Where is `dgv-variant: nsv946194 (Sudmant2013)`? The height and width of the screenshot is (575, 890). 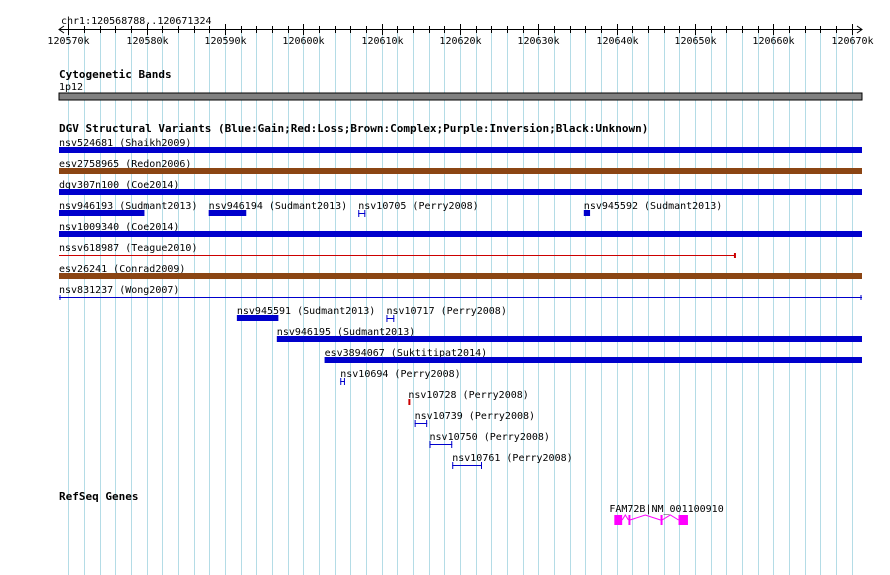 dgv-variant: nsv946194 (Sudmant2013) is located at coordinates (277, 208).